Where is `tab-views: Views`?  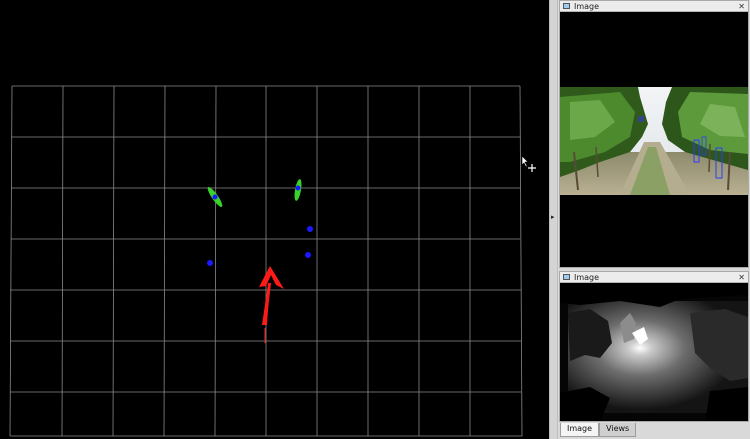
tab-views: Views is located at coordinates (618, 430).